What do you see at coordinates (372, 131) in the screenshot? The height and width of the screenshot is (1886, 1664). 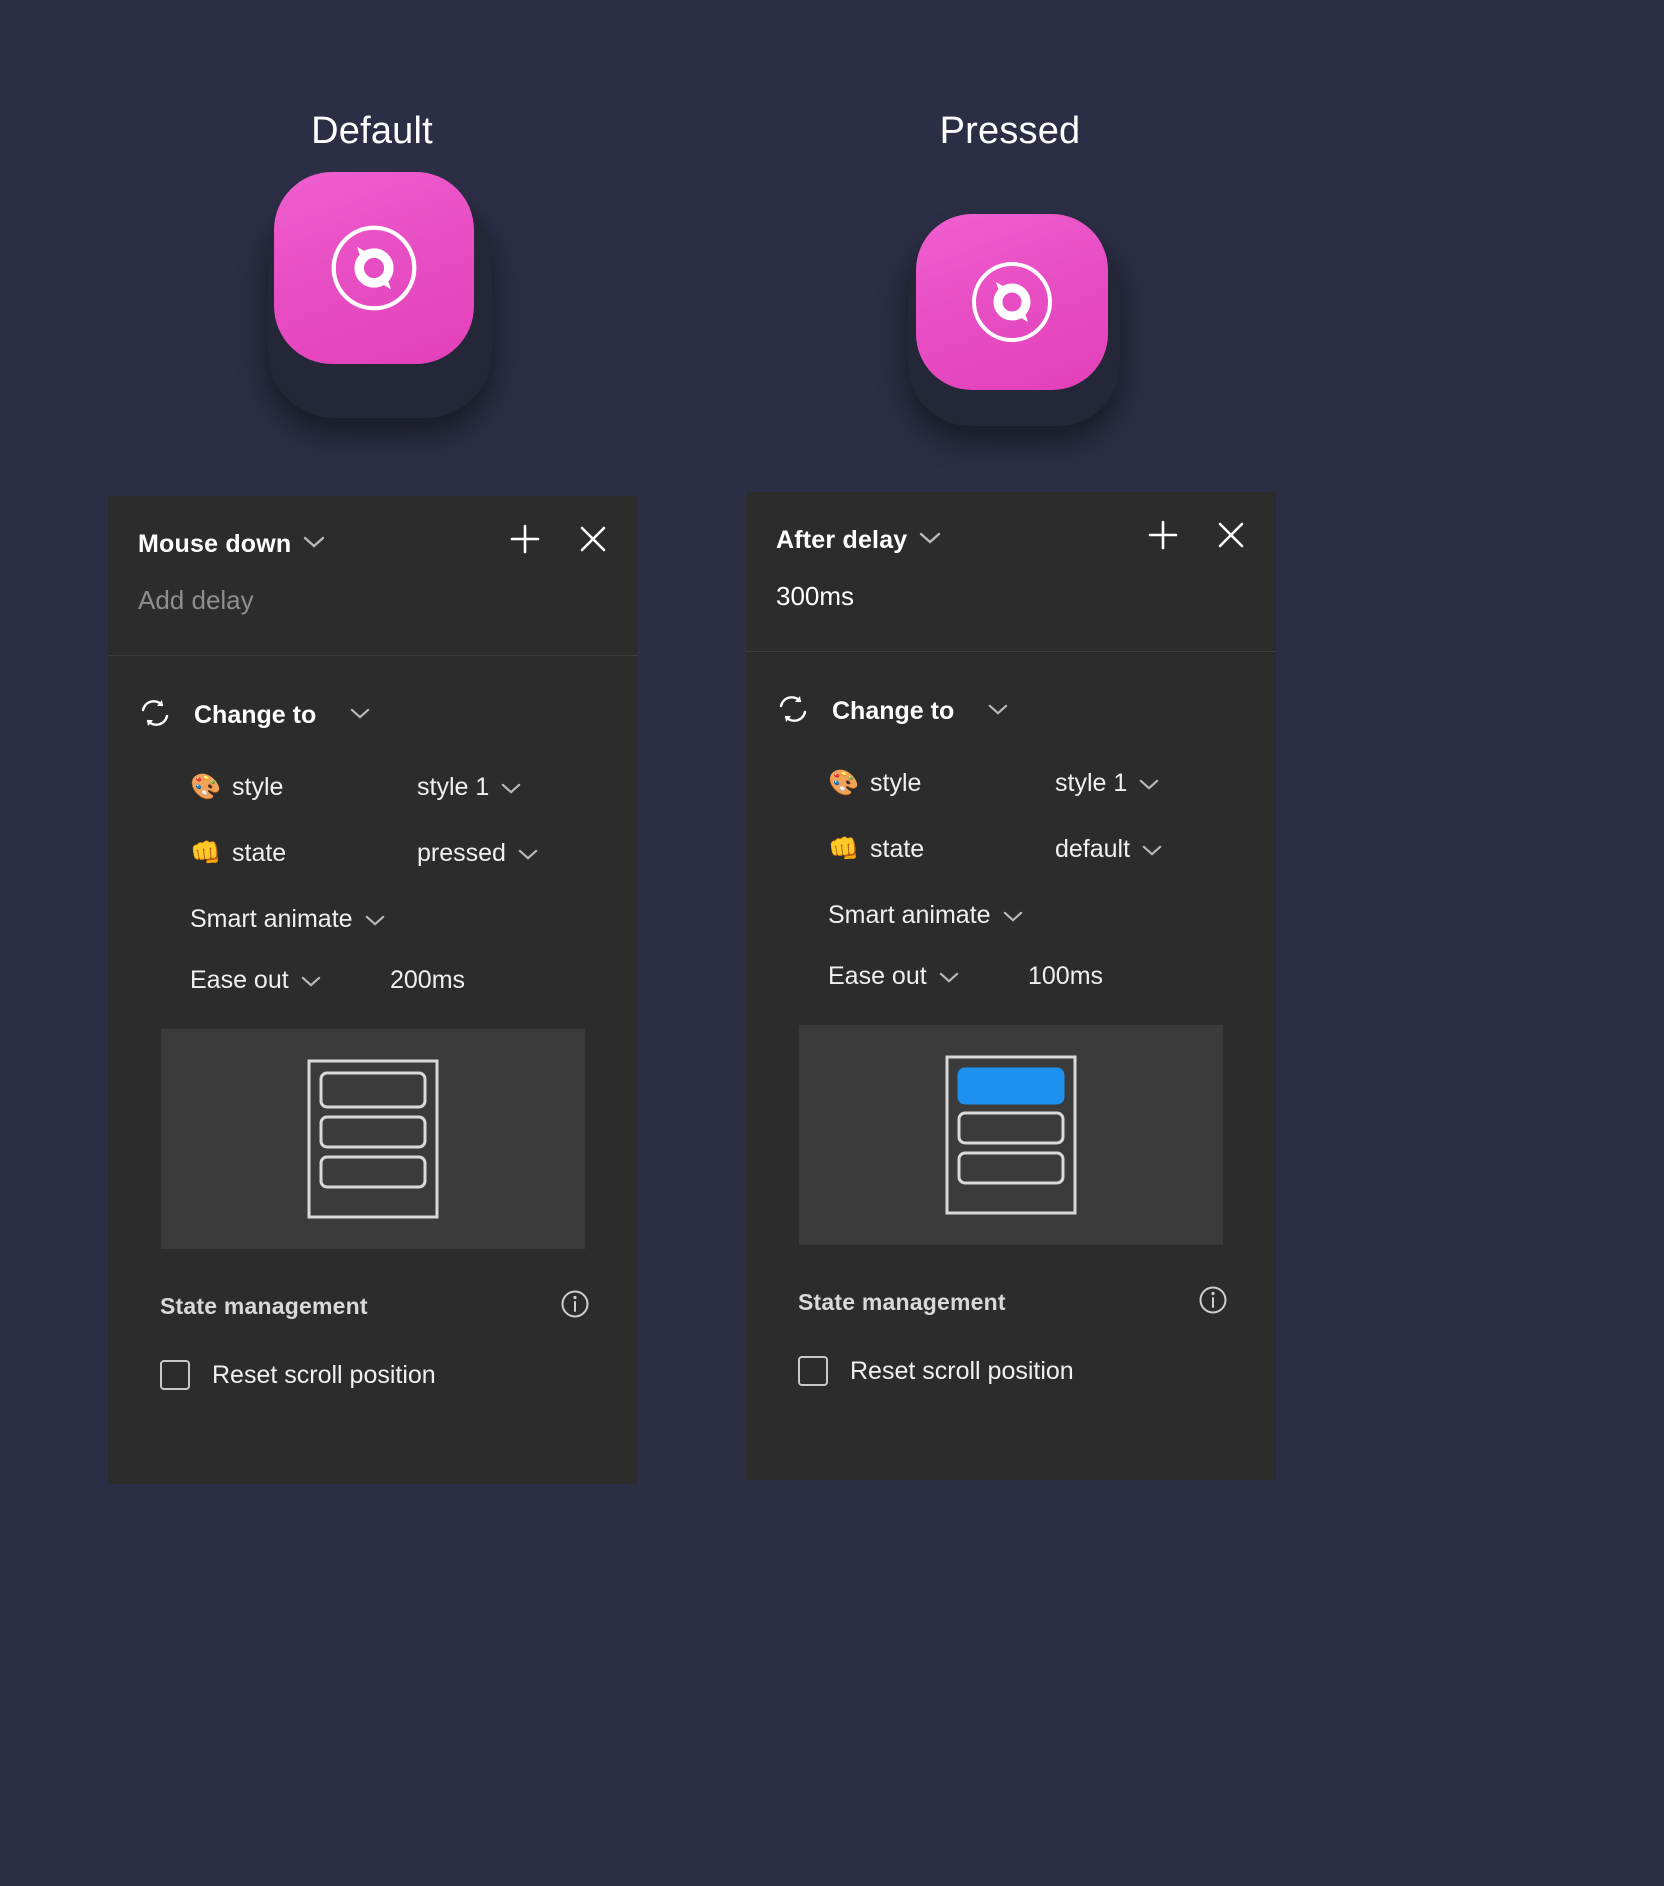 I see `default-state-title: Default` at bounding box center [372, 131].